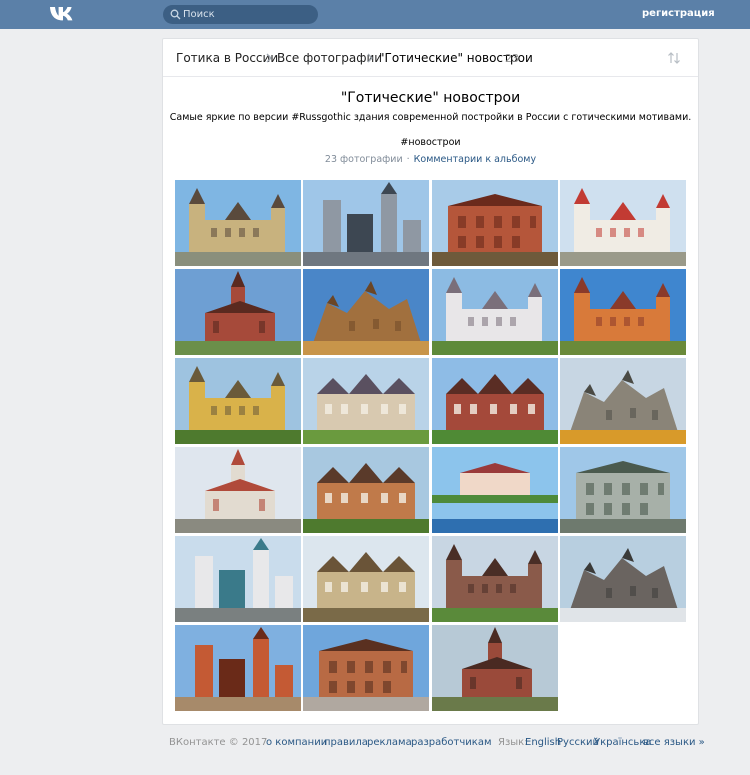 This screenshot has width=750, height=775. What do you see at coordinates (674, 742) in the screenshot?
I see `all-languages-link: все языки »` at bounding box center [674, 742].